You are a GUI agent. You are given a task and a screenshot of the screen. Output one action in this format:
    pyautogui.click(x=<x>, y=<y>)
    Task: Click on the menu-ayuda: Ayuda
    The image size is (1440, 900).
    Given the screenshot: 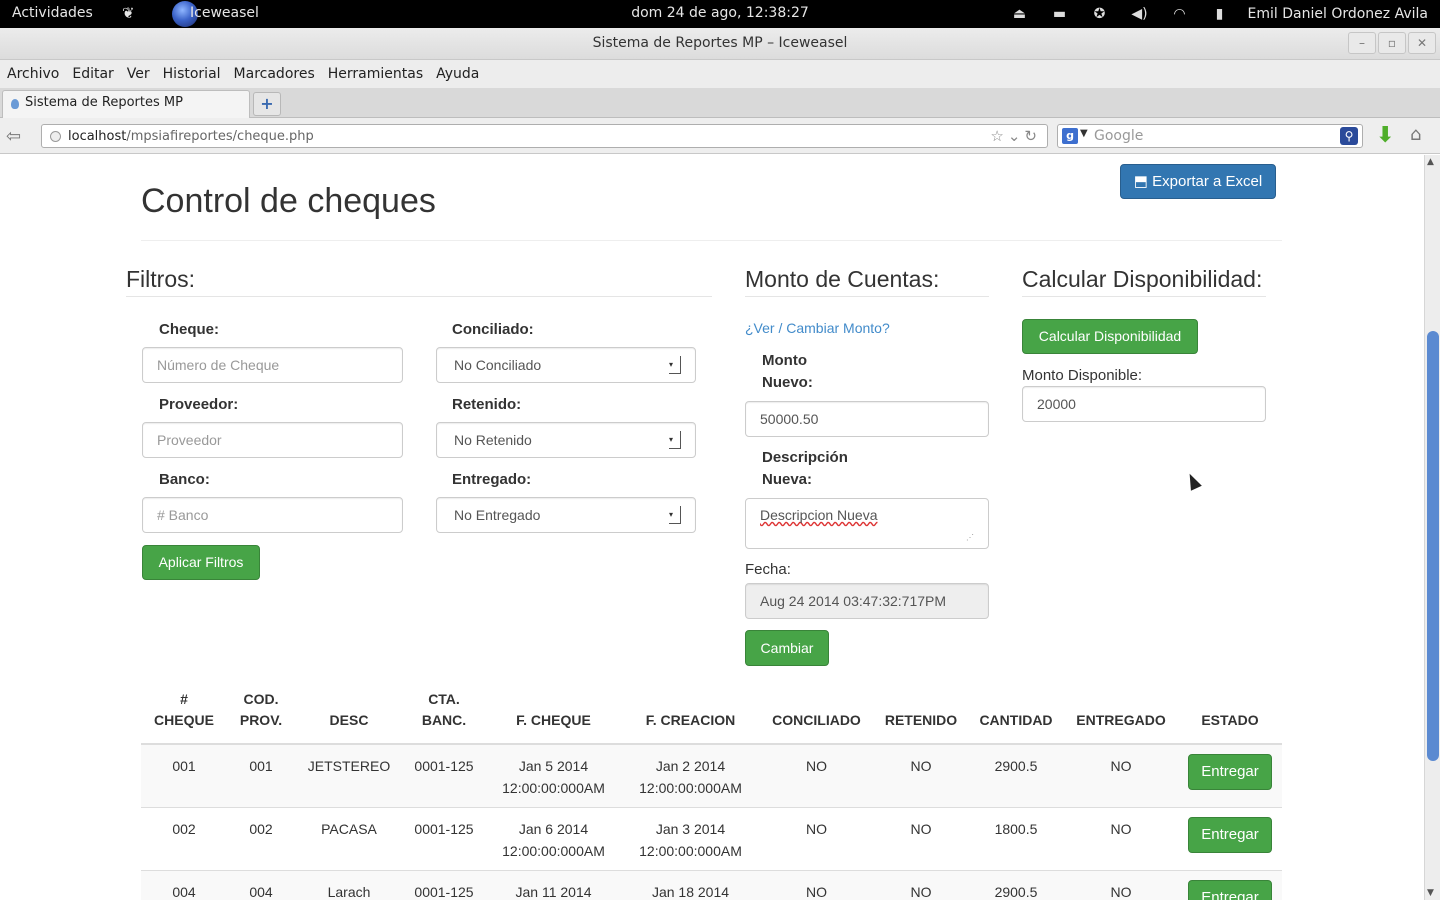 What is the action you would take?
    pyautogui.click(x=457, y=74)
    